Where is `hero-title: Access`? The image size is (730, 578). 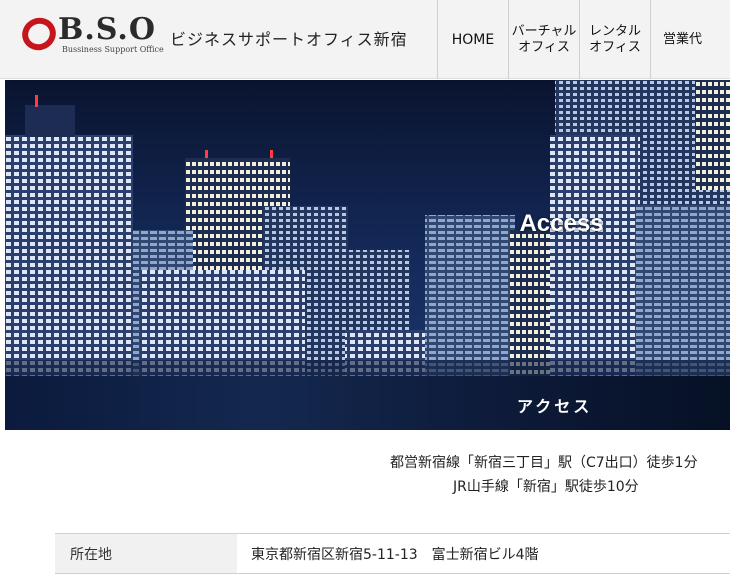 hero-title: Access is located at coordinates (561, 223).